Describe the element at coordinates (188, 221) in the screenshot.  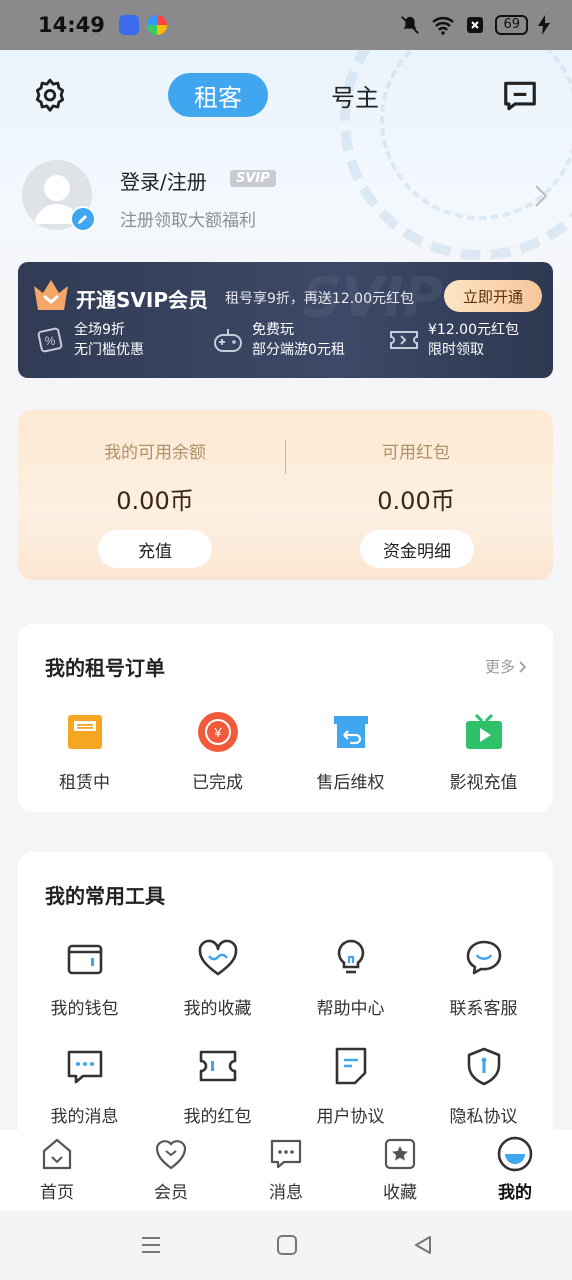
I see `login-subtitle: 注册领取大额福利` at that location.